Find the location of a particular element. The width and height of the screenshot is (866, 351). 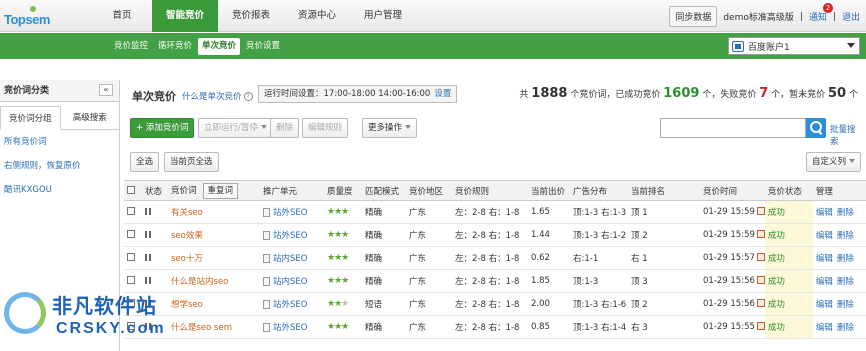

search-icon is located at coordinates (816, 128).